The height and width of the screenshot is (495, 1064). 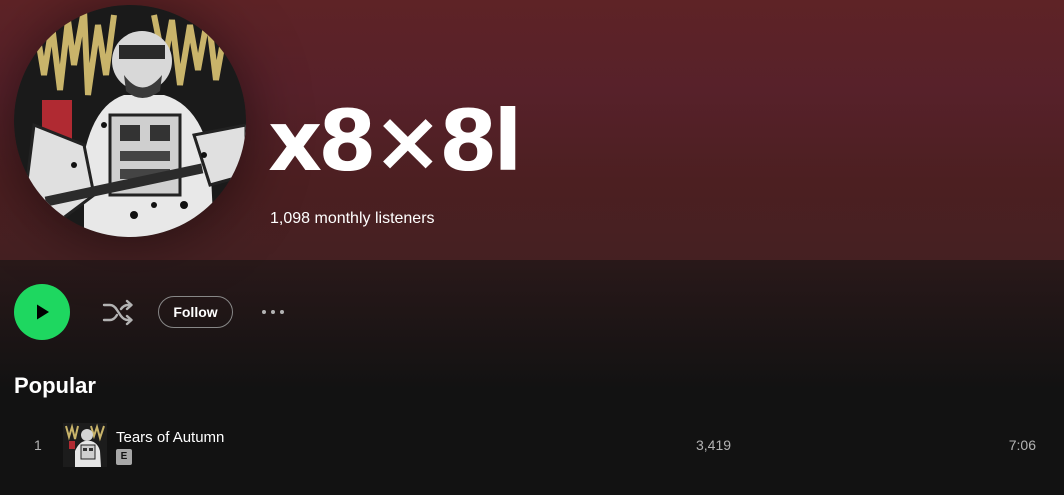 What do you see at coordinates (38, 445) in the screenshot?
I see `track-number: 1` at bounding box center [38, 445].